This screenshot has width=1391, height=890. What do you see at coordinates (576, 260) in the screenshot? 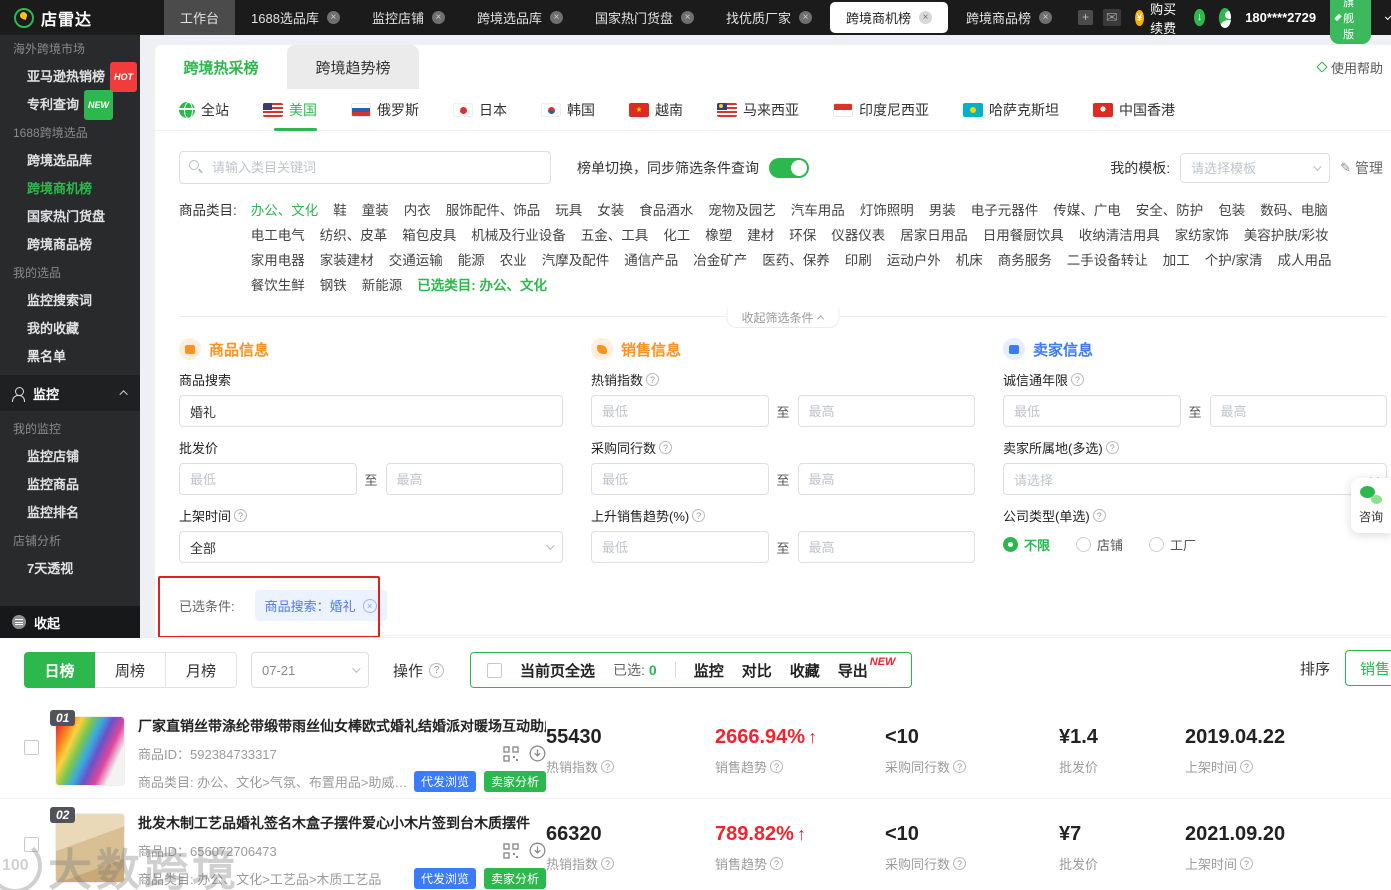
I see `category-item: 汽摩及配件` at bounding box center [576, 260].